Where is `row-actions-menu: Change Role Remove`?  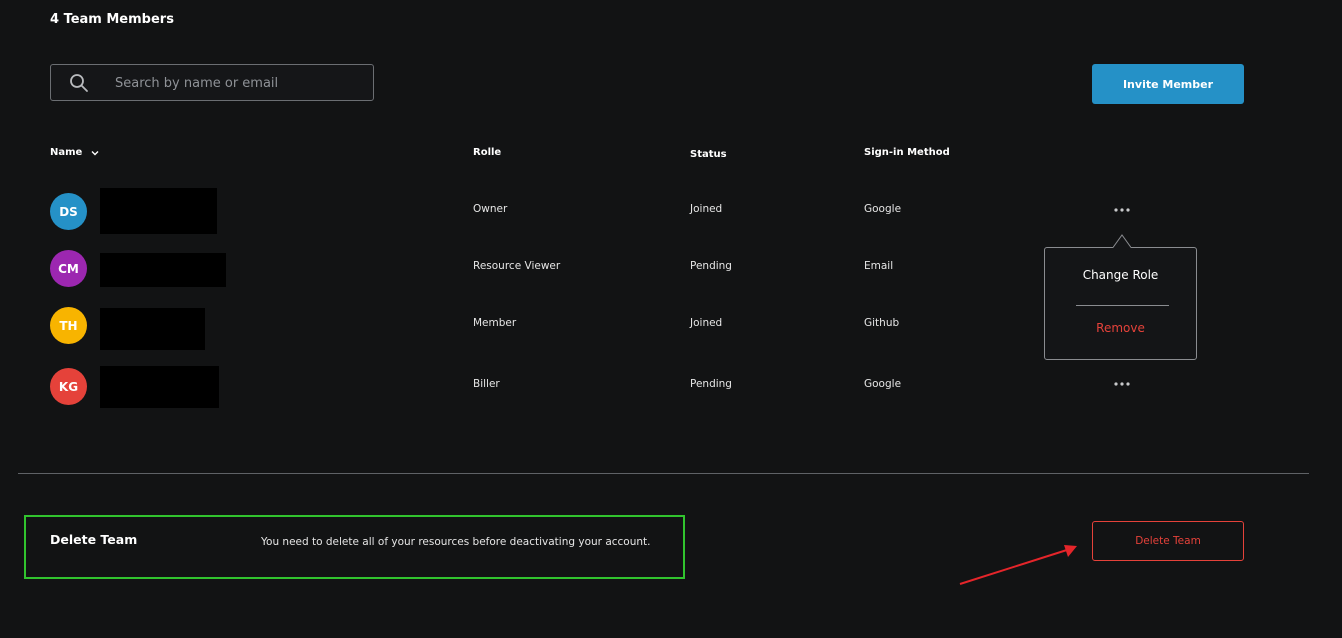 row-actions-menu: Change Role Remove is located at coordinates (1120, 303).